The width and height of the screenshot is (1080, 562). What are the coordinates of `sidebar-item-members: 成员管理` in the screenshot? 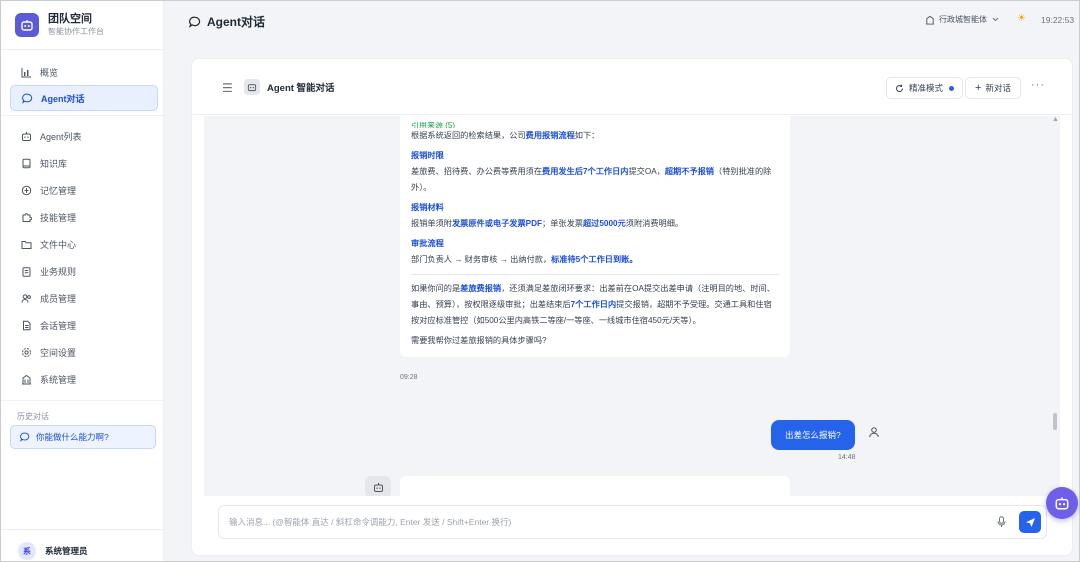 It's located at (84, 298).